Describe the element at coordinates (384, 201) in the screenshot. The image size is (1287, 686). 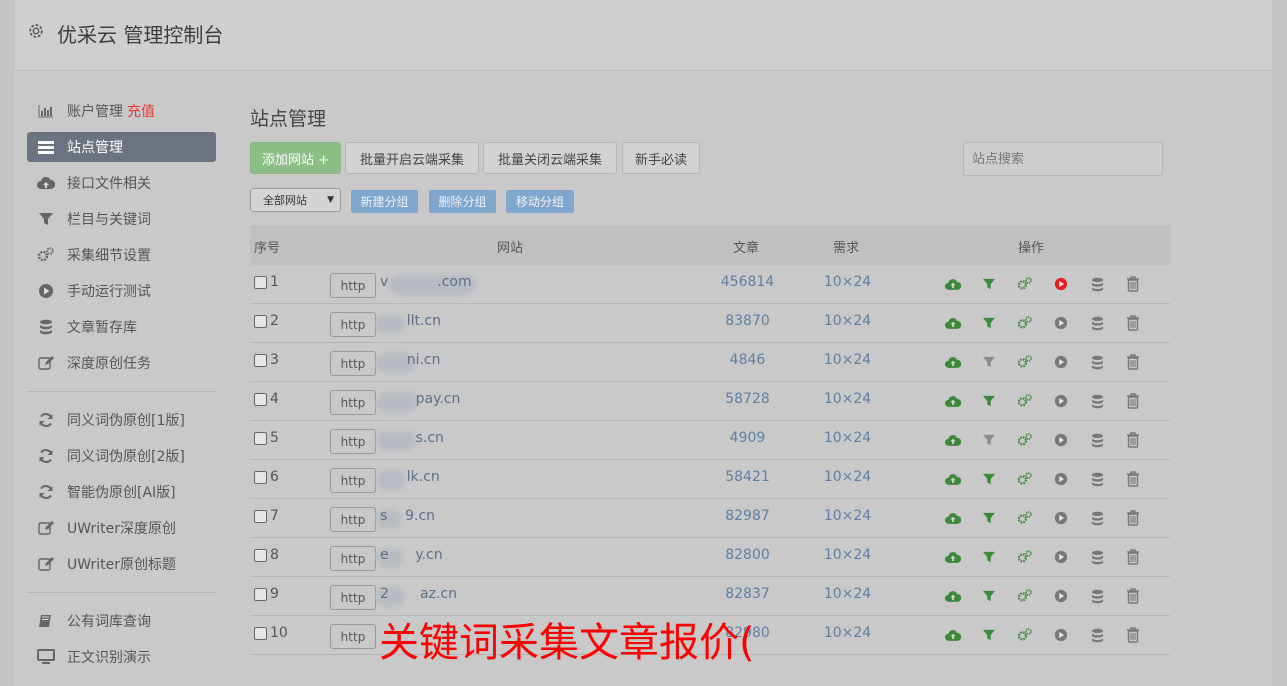
I see `new-group-button: 新建分组` at that location.